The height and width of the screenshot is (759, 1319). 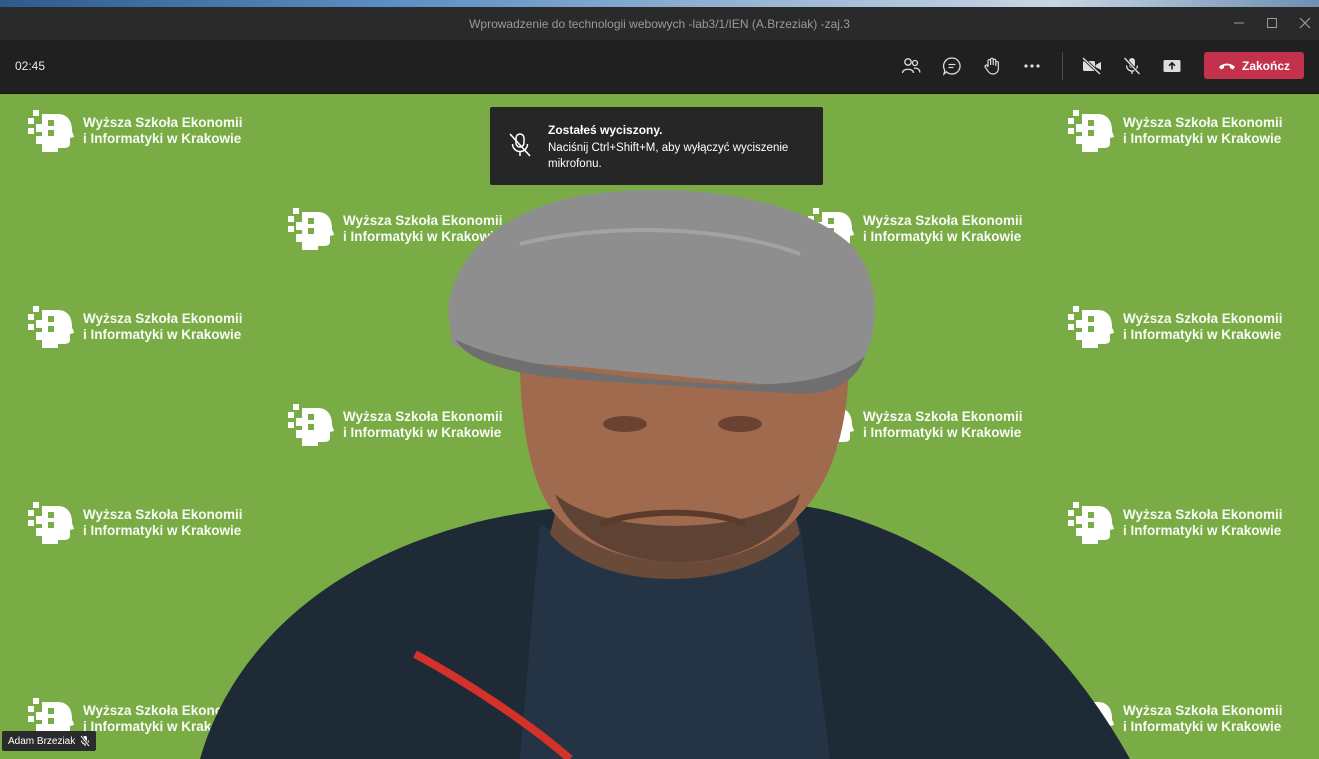 I want to click on meeting-toolbar: 02:45 Zakończ, so click(x=659, y=67).